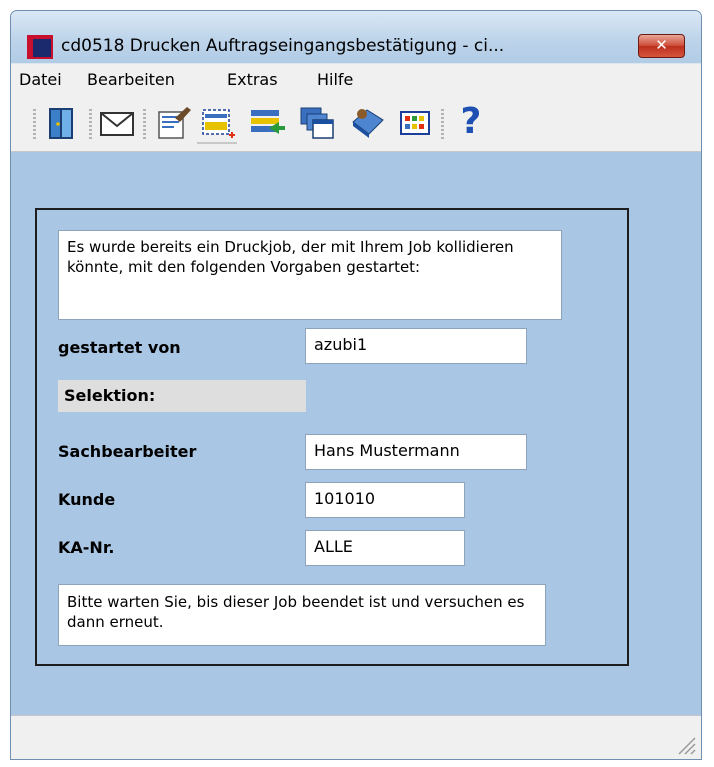  Describe the element at coordinates (131, 79) in the screenshot. I see `menu-bearbeiten: Bearbeiten` at that location.